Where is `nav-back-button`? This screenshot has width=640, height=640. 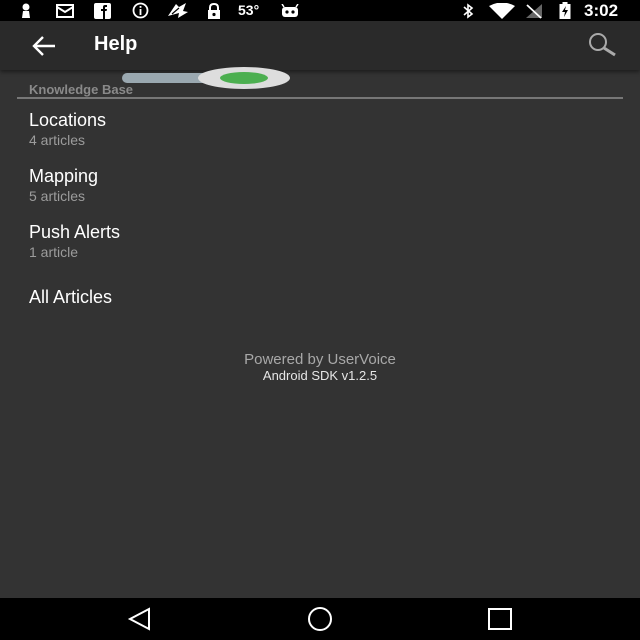
nav-back-button is located at coordinates (140, 619).